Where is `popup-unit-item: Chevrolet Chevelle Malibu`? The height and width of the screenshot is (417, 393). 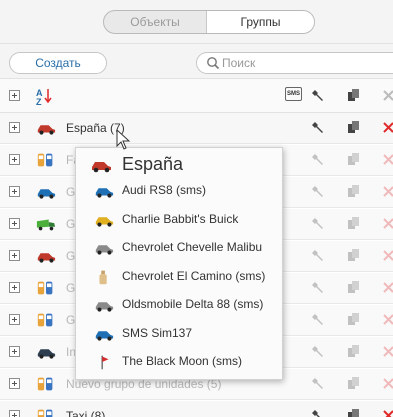
popup-unit-item: Chevrolet Chevelle Malibu is located at coordinates (179, 248).